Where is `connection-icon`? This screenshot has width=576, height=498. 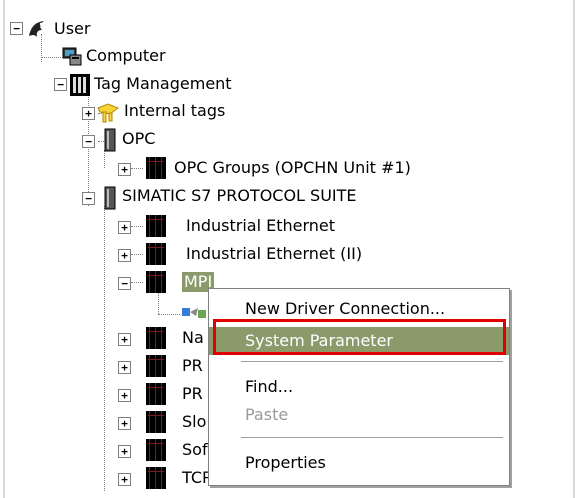 connection-icon is located at coordinates (194, 313).